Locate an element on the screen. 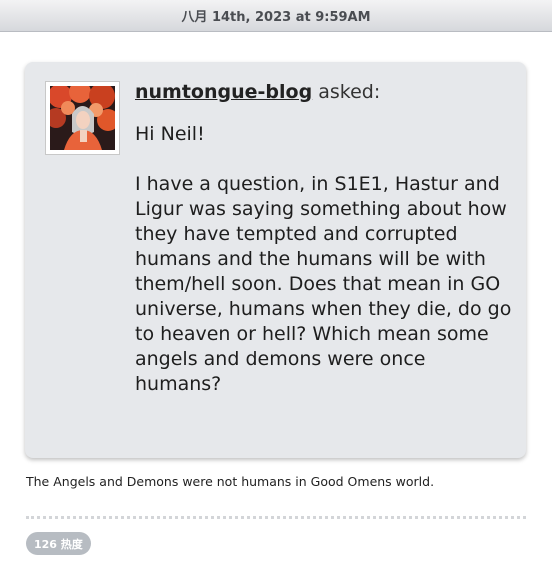 The width and height of the screenshot is (552, 561). divider is located at coordinates (276, 517).